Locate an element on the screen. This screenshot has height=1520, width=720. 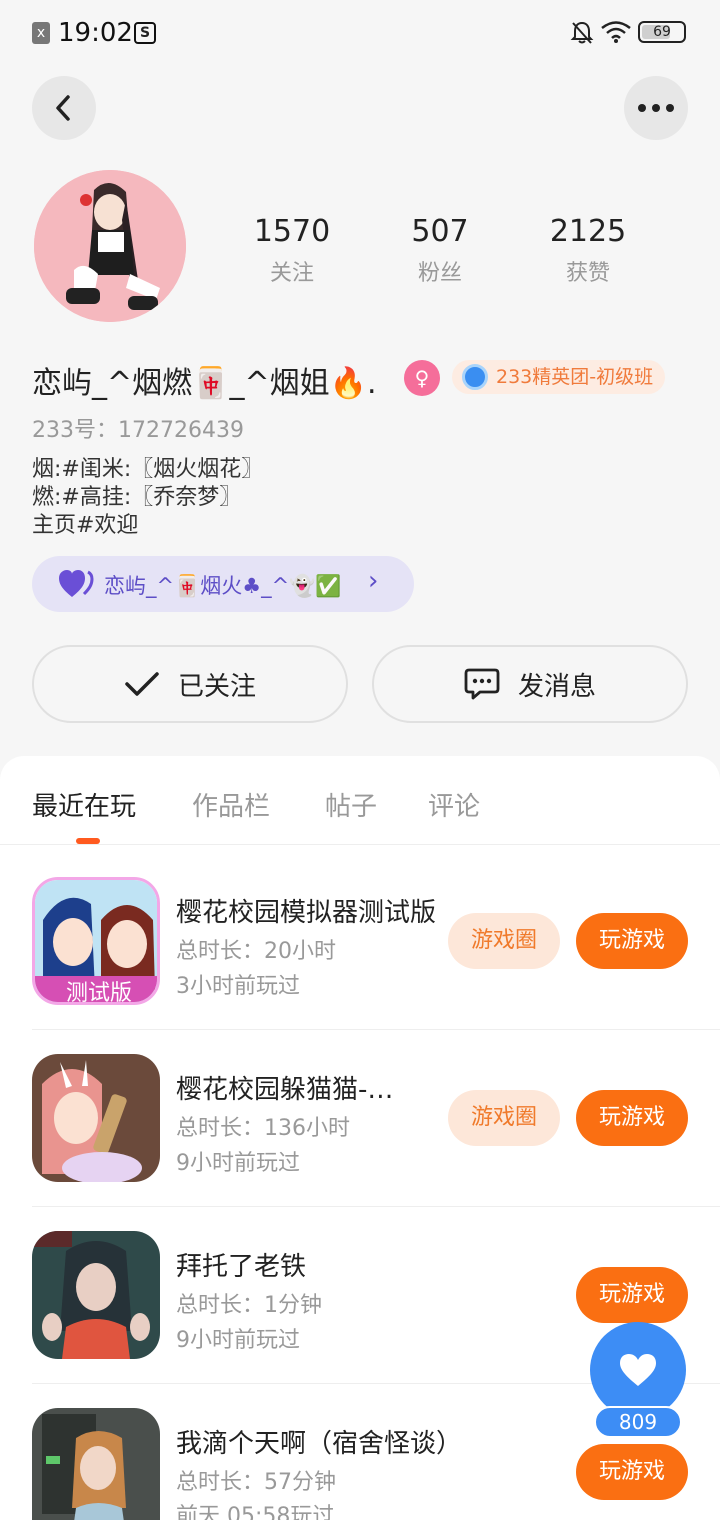
battery-indicator: 69 is located at coordinates (662, 32).